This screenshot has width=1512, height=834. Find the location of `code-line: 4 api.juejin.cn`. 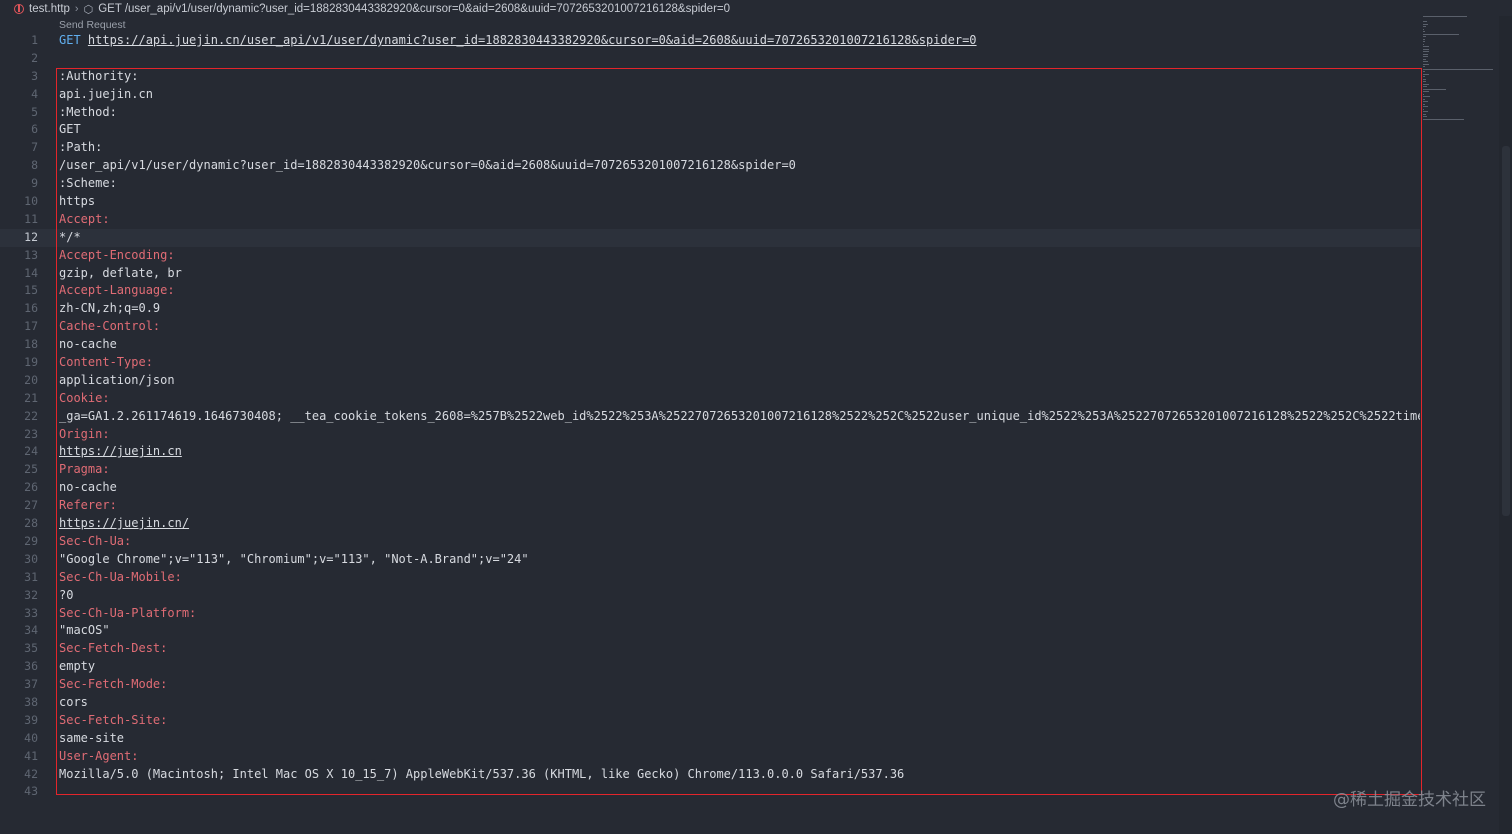

code-line: 4 api.juejin.cn is located at coordinates (710, 95).